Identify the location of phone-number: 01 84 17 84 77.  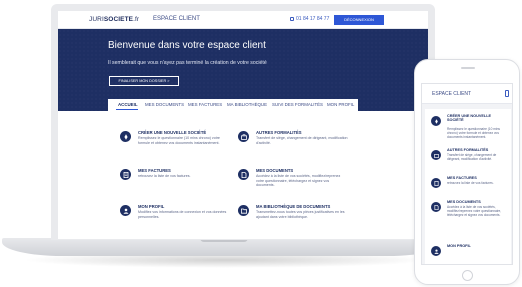
(309, 19).